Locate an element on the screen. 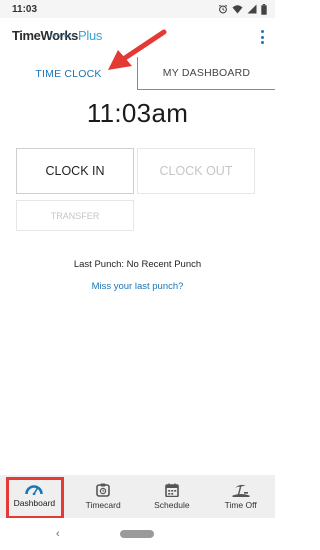 This screenshot has width=320, height=550. nav-dashboard: Dashboard is located at coordinates (34, 496).